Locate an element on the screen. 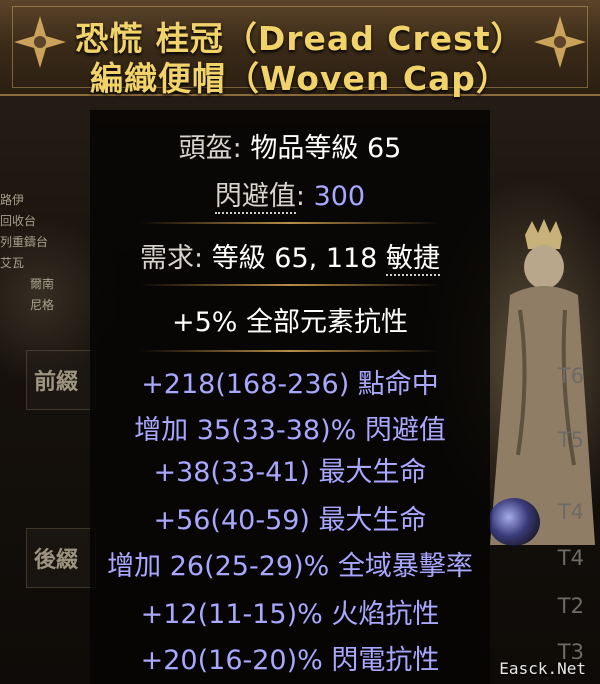 The width and height of the screenshot is (600, 684). requirement-line: 需求: 等級 65, 118 敏捷 is located at coordinates (290, 259).